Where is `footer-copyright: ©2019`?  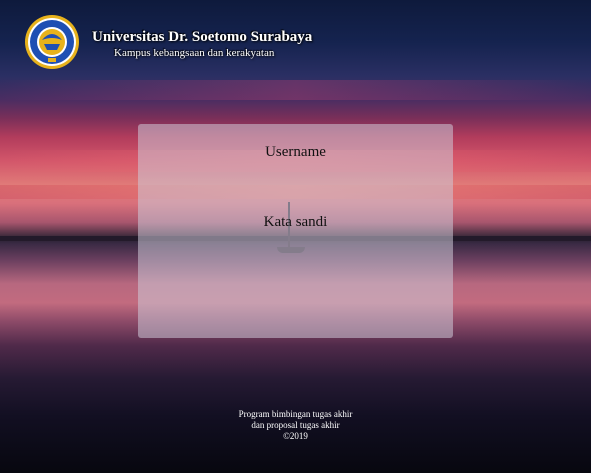
footer-copyright: ©2019 is located at coordinates (295, 436).